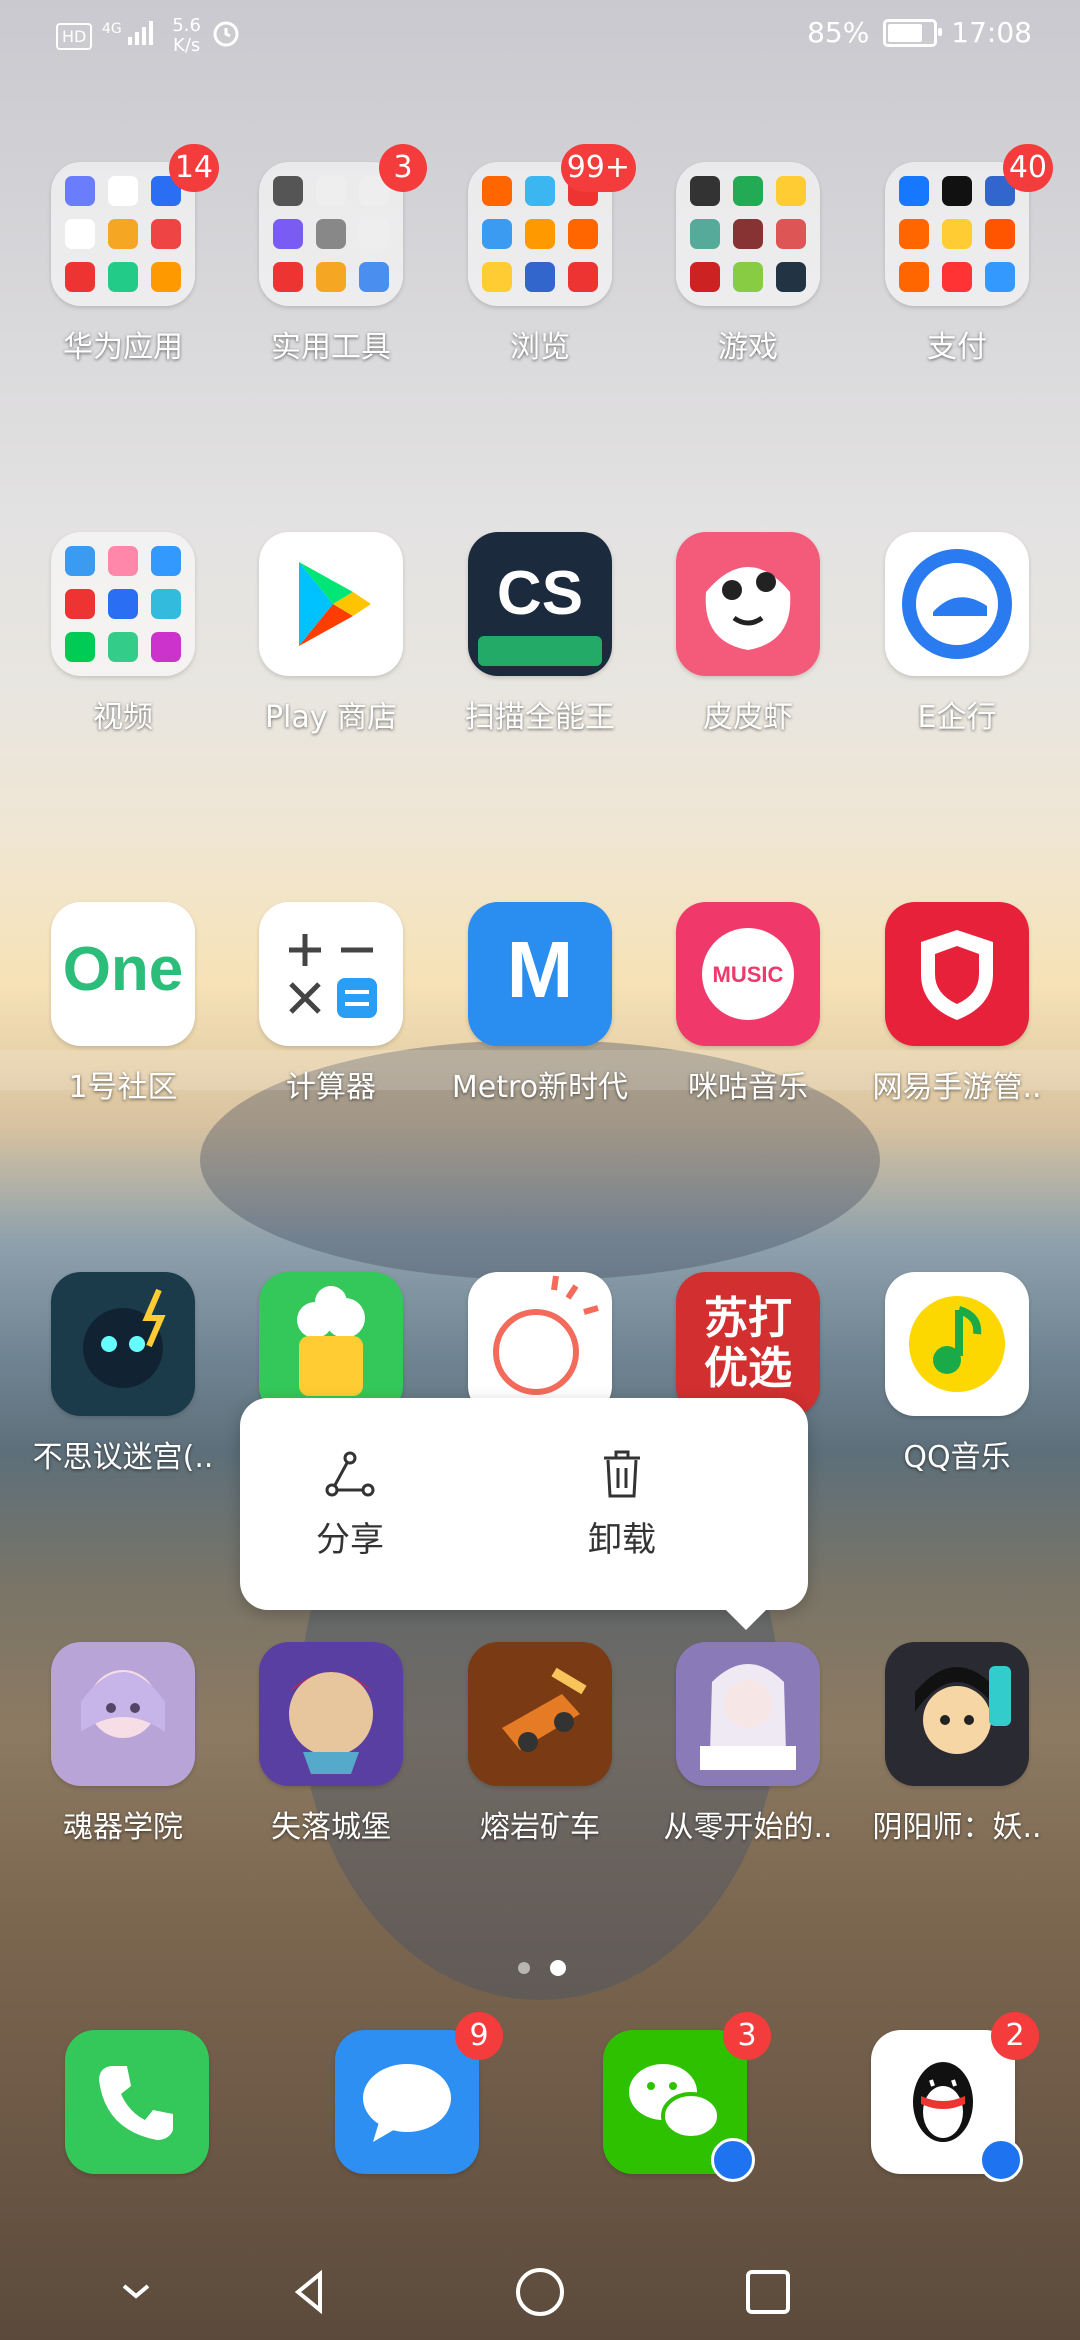 This screenshot has height=2340, width=1080. What do you see at coordinates (136, 2292) in the screenshot?
I see `collapse-icon` at bounding box center [136, 2292].